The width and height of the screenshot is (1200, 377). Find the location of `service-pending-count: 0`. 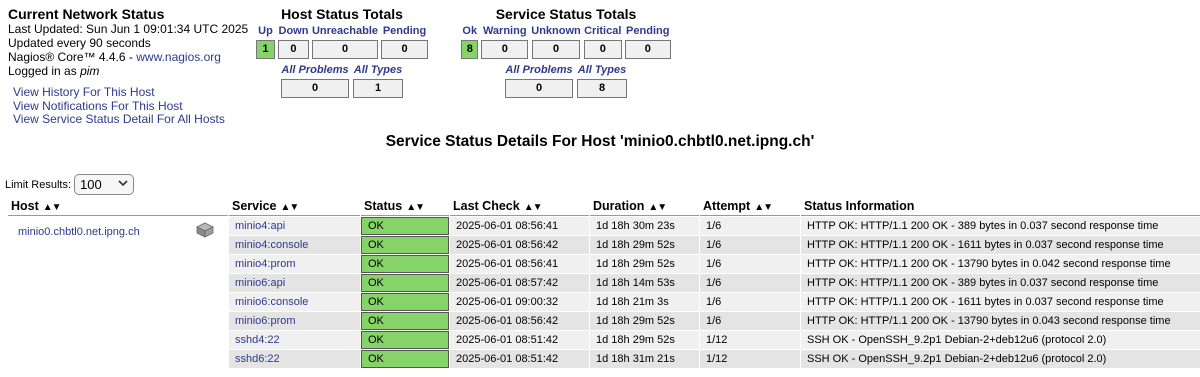

service-pending-count: 0 is located at coordinates (647, 49).